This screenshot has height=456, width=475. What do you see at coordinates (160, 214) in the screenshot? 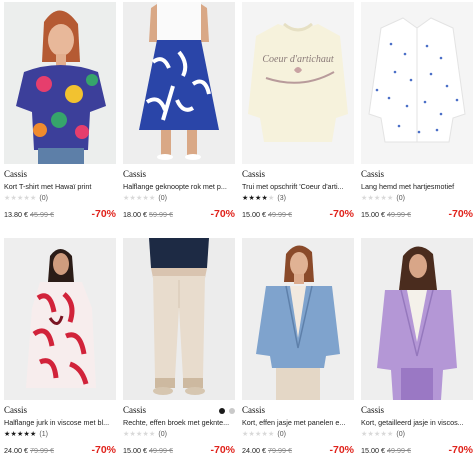
I see `old-price: 59.99 €` at bounding box center [160, 214].